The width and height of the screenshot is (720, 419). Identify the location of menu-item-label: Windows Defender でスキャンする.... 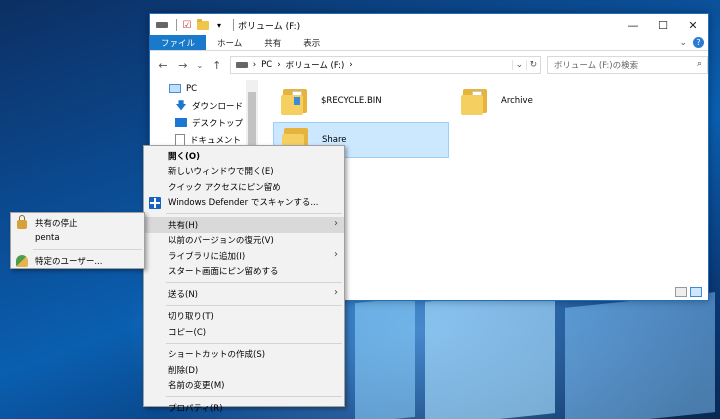
(243, 203).